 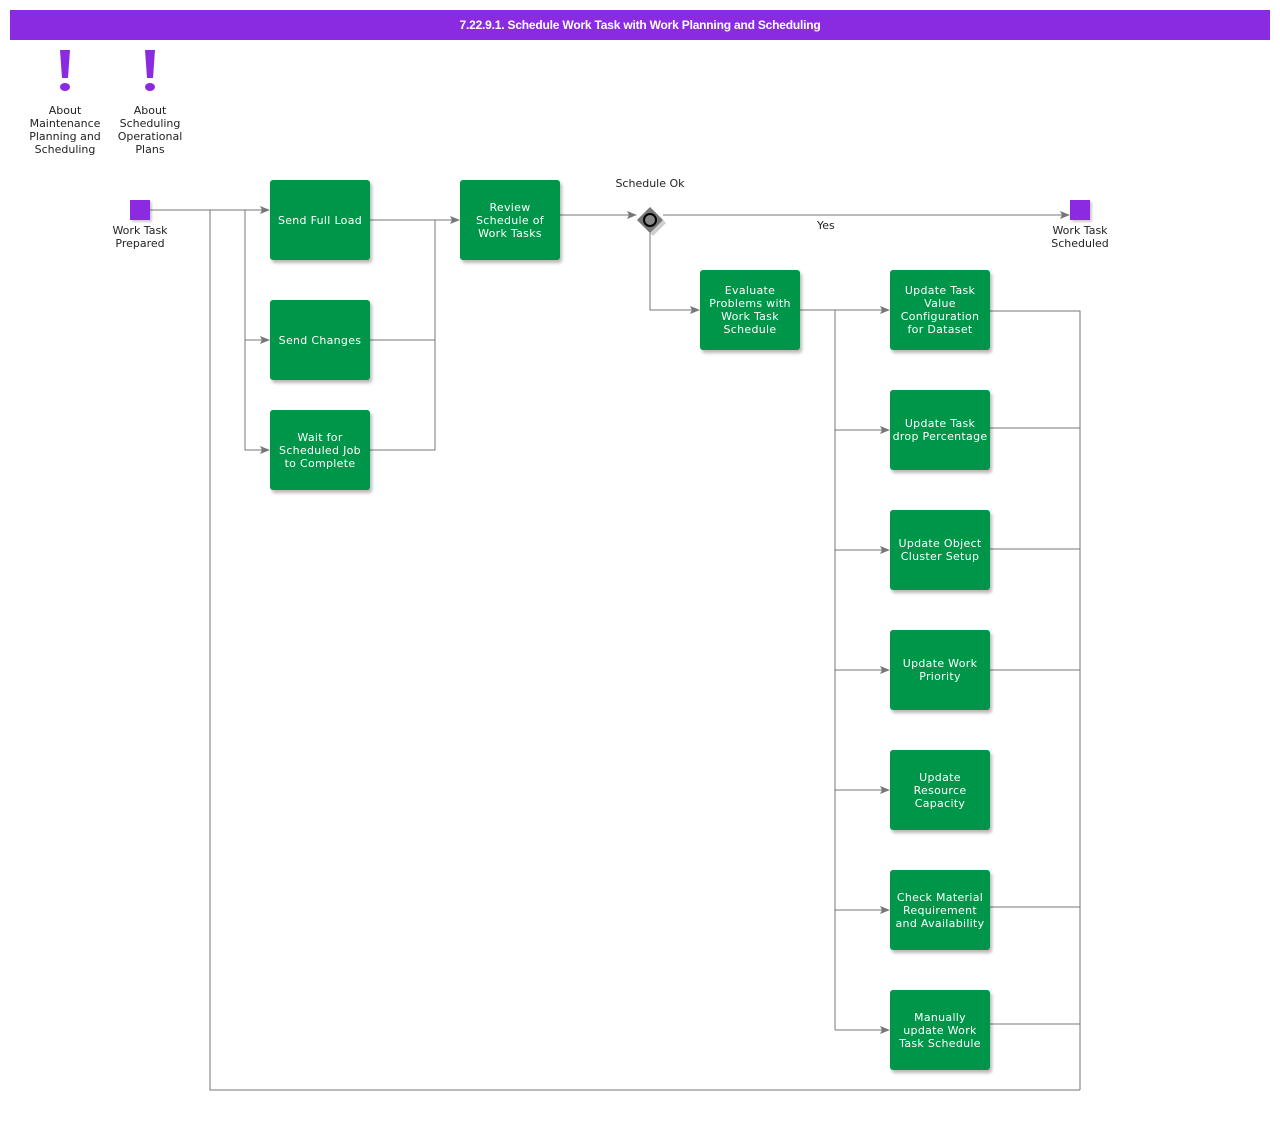 I want to click on flow-gateway-to-evaluate, so click(x=674, y=273).